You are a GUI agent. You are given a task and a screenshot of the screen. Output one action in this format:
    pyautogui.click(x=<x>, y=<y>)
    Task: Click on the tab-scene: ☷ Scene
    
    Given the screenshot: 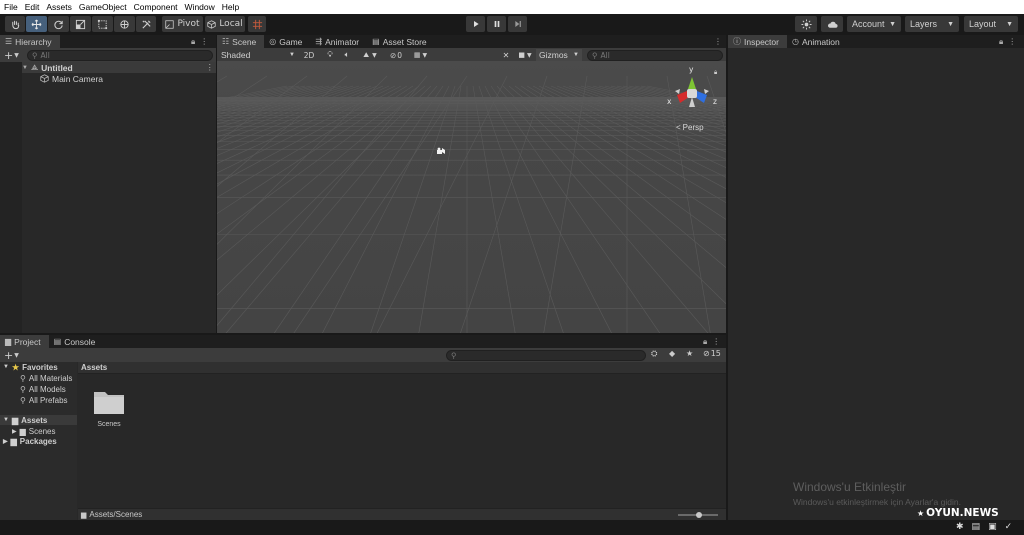 What is the action you would take?
    pyautogui.click(x=241, y=41)
    